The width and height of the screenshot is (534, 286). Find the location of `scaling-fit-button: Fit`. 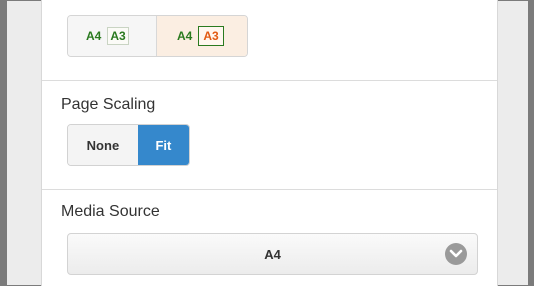

scaling-fit-button: Fit is located at coordinates (163, 145).